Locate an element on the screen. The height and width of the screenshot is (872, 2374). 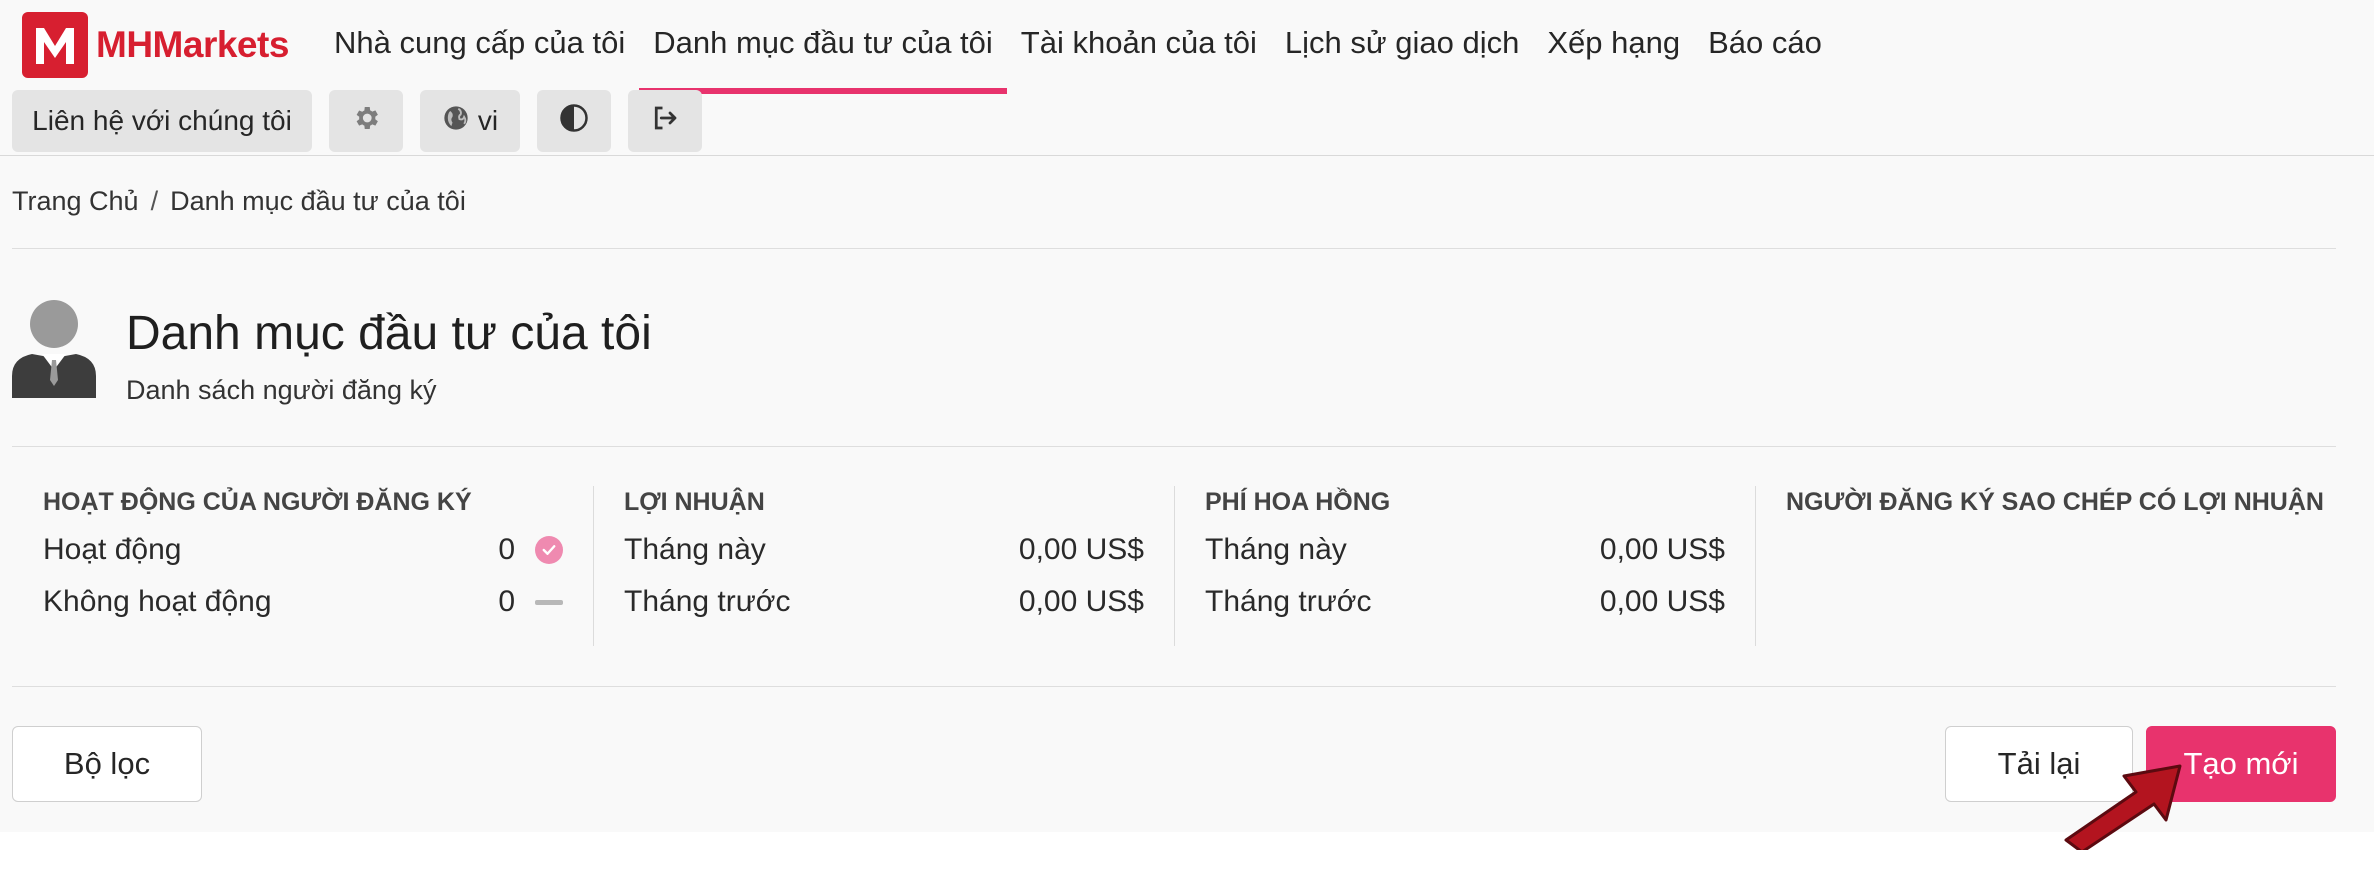
language-label: vi is located at coordinates (488, 120).